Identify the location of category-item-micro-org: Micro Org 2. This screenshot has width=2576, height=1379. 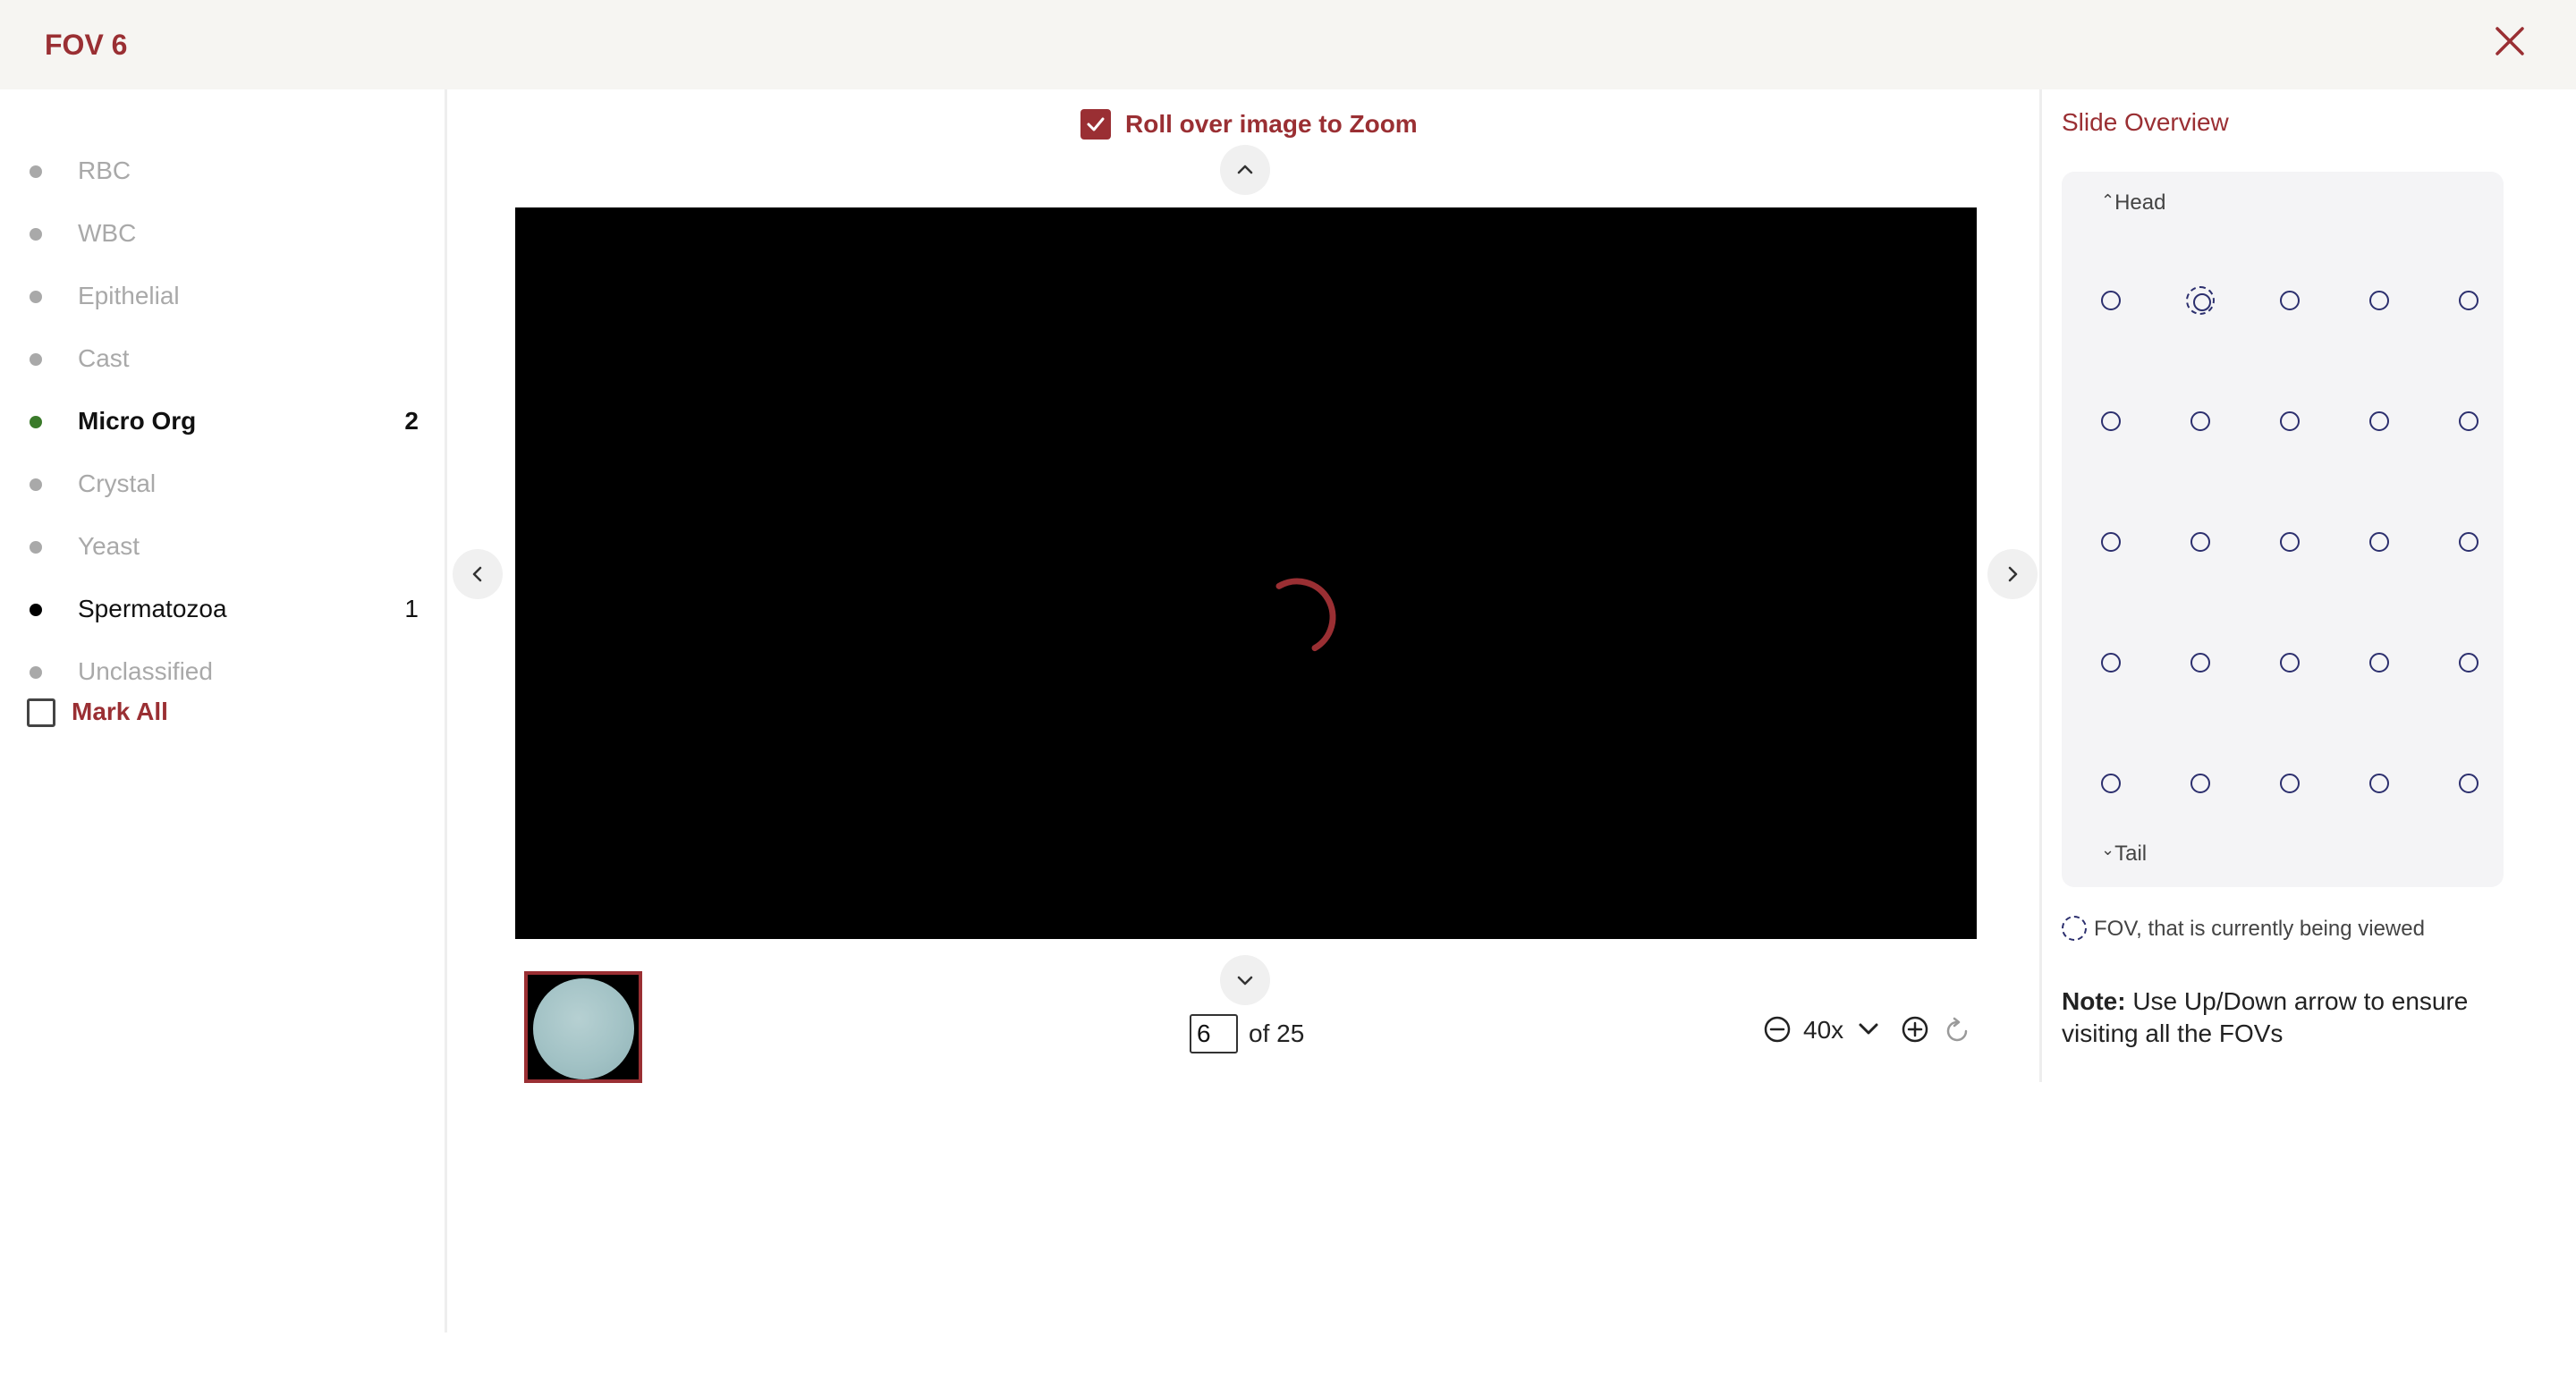
(223, 421).